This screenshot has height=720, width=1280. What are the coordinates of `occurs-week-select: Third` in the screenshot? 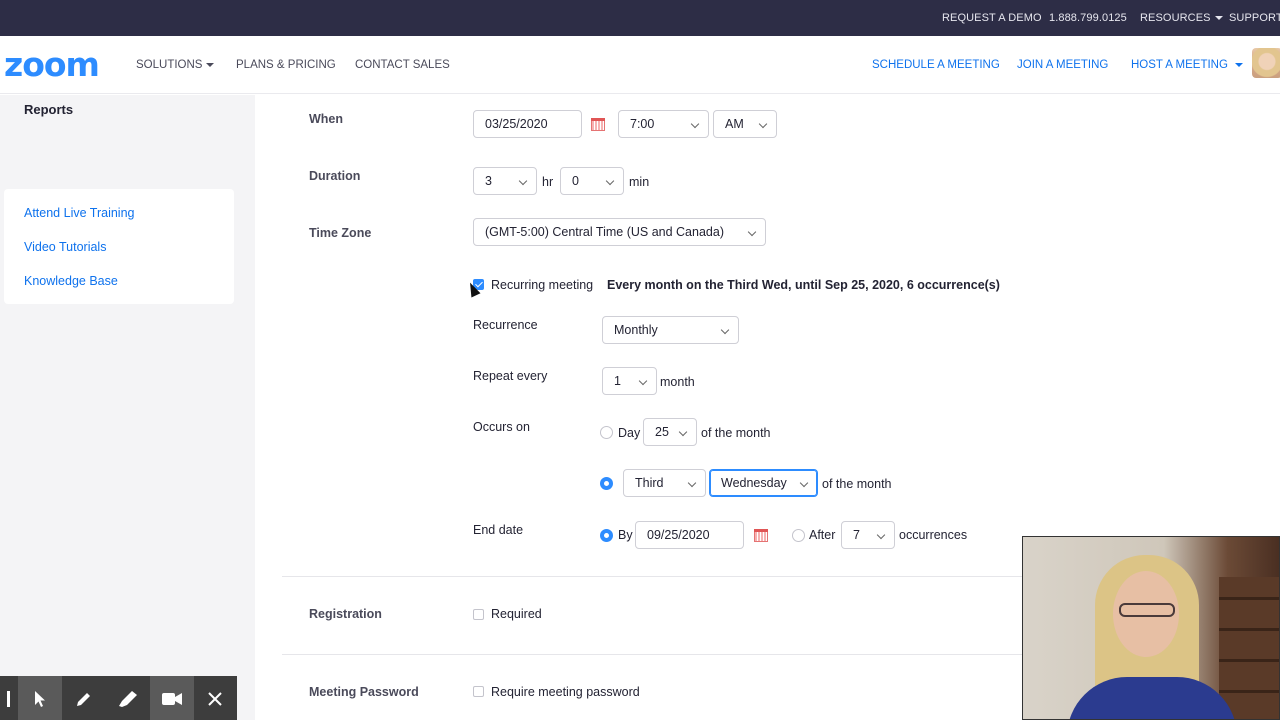 It's located at (664, 483).